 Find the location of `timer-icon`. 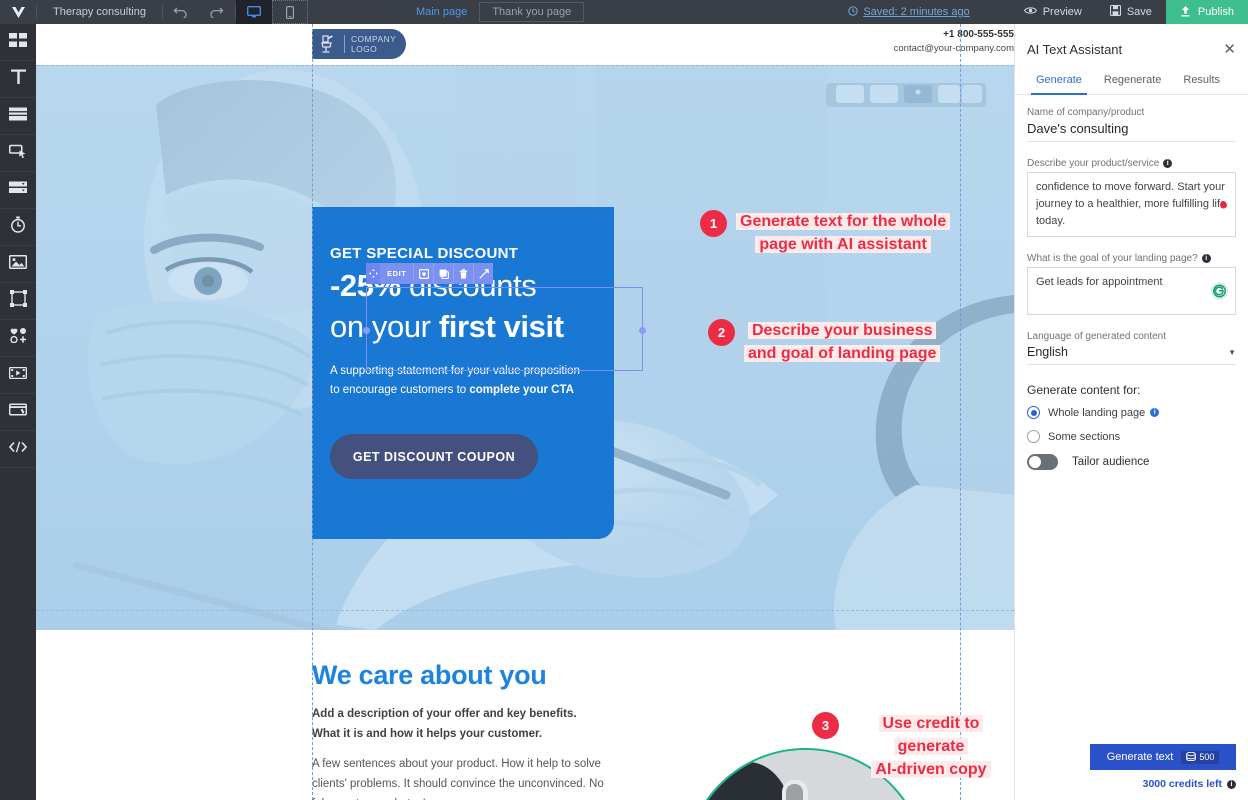

timer-icon is located at coordinates (18, 227).